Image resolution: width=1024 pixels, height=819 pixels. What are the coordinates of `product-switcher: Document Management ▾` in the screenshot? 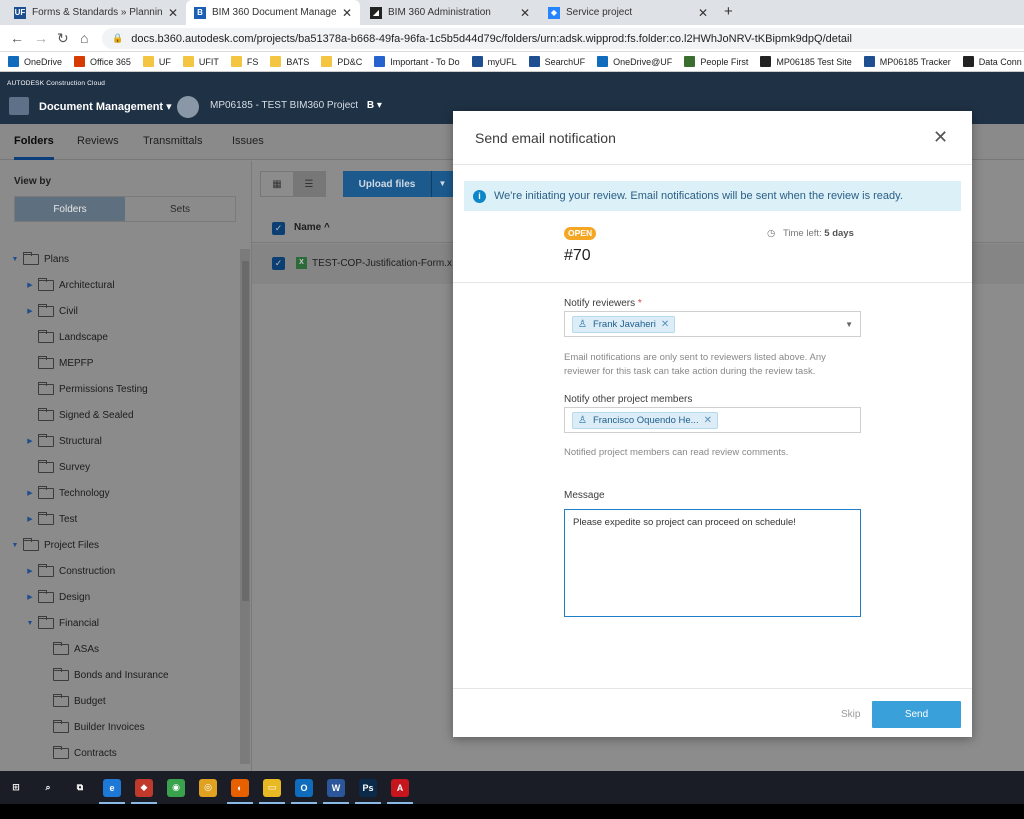 It's located at (105, 106).